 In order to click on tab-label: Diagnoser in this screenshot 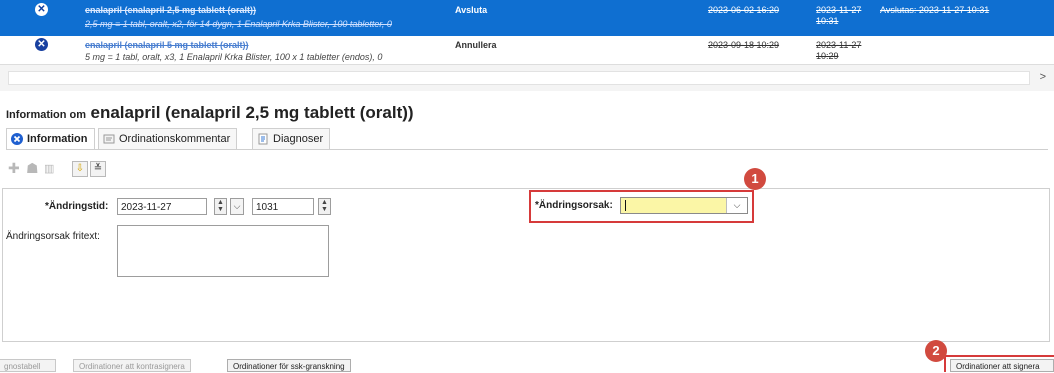, I will do `click(298, 139)`.